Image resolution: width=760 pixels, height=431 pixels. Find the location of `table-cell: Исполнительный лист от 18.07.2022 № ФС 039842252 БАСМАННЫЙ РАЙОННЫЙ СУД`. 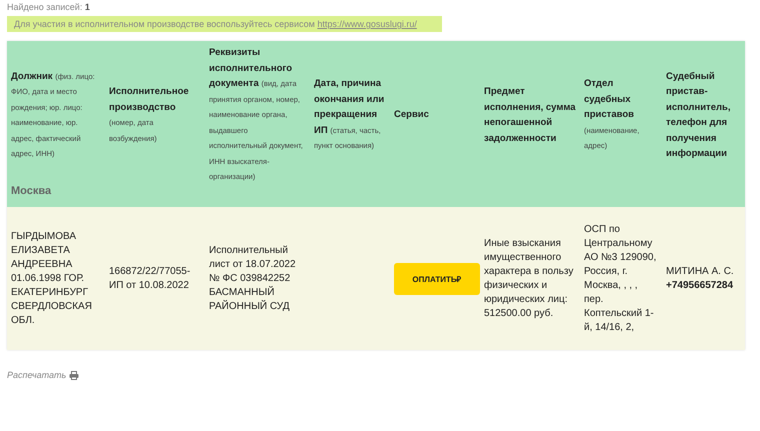

table-cell: Исполнительный лист от 18.07.2022 № ФС 039842252 БАСМАННЫЙ РАЙОННЫЙ СУД is located at coordinates (252, 278).